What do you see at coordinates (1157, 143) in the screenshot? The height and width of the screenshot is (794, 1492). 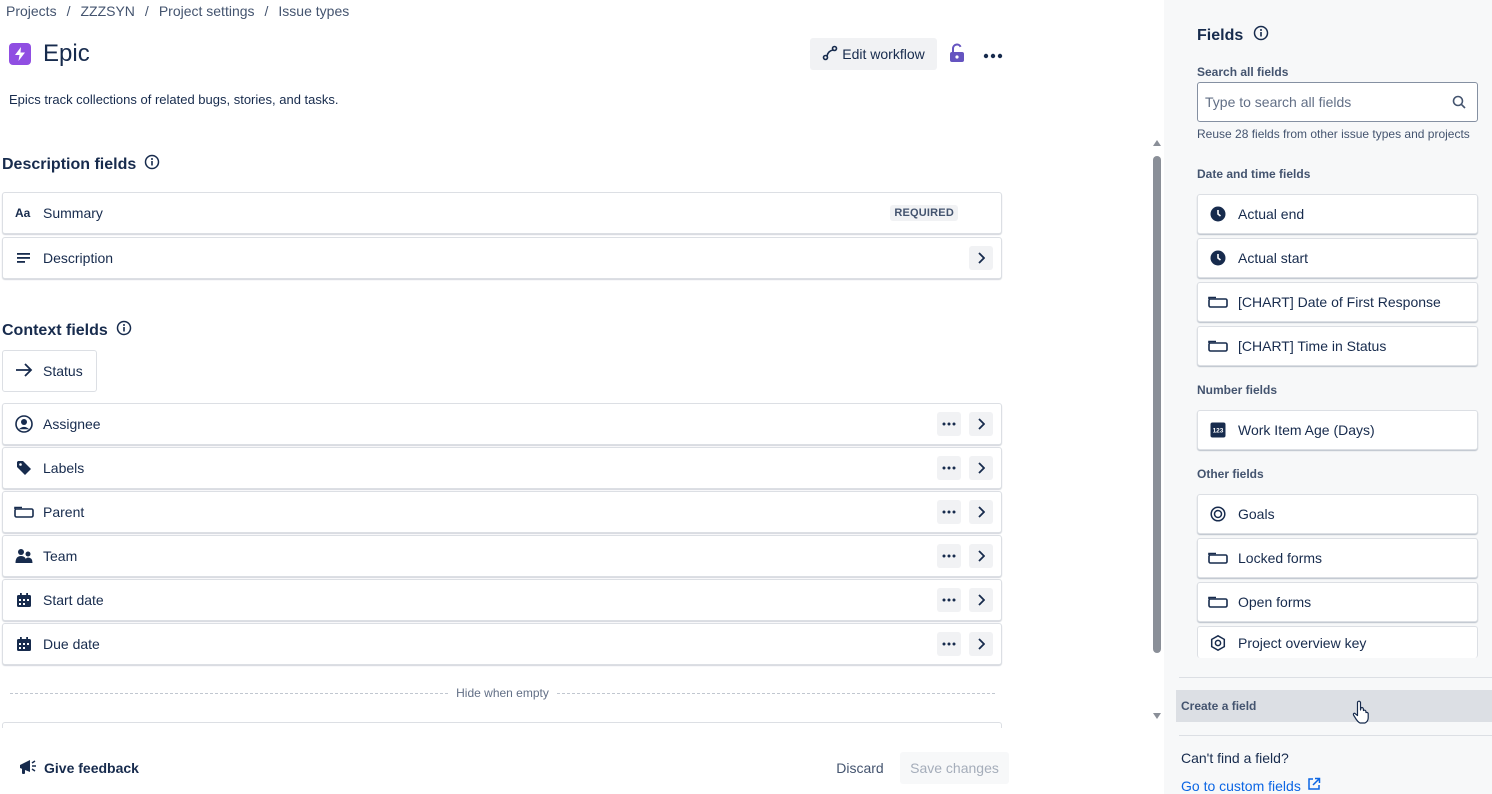 I see `scroll-up-arrow-icon` at bounding box center [1157, 143].